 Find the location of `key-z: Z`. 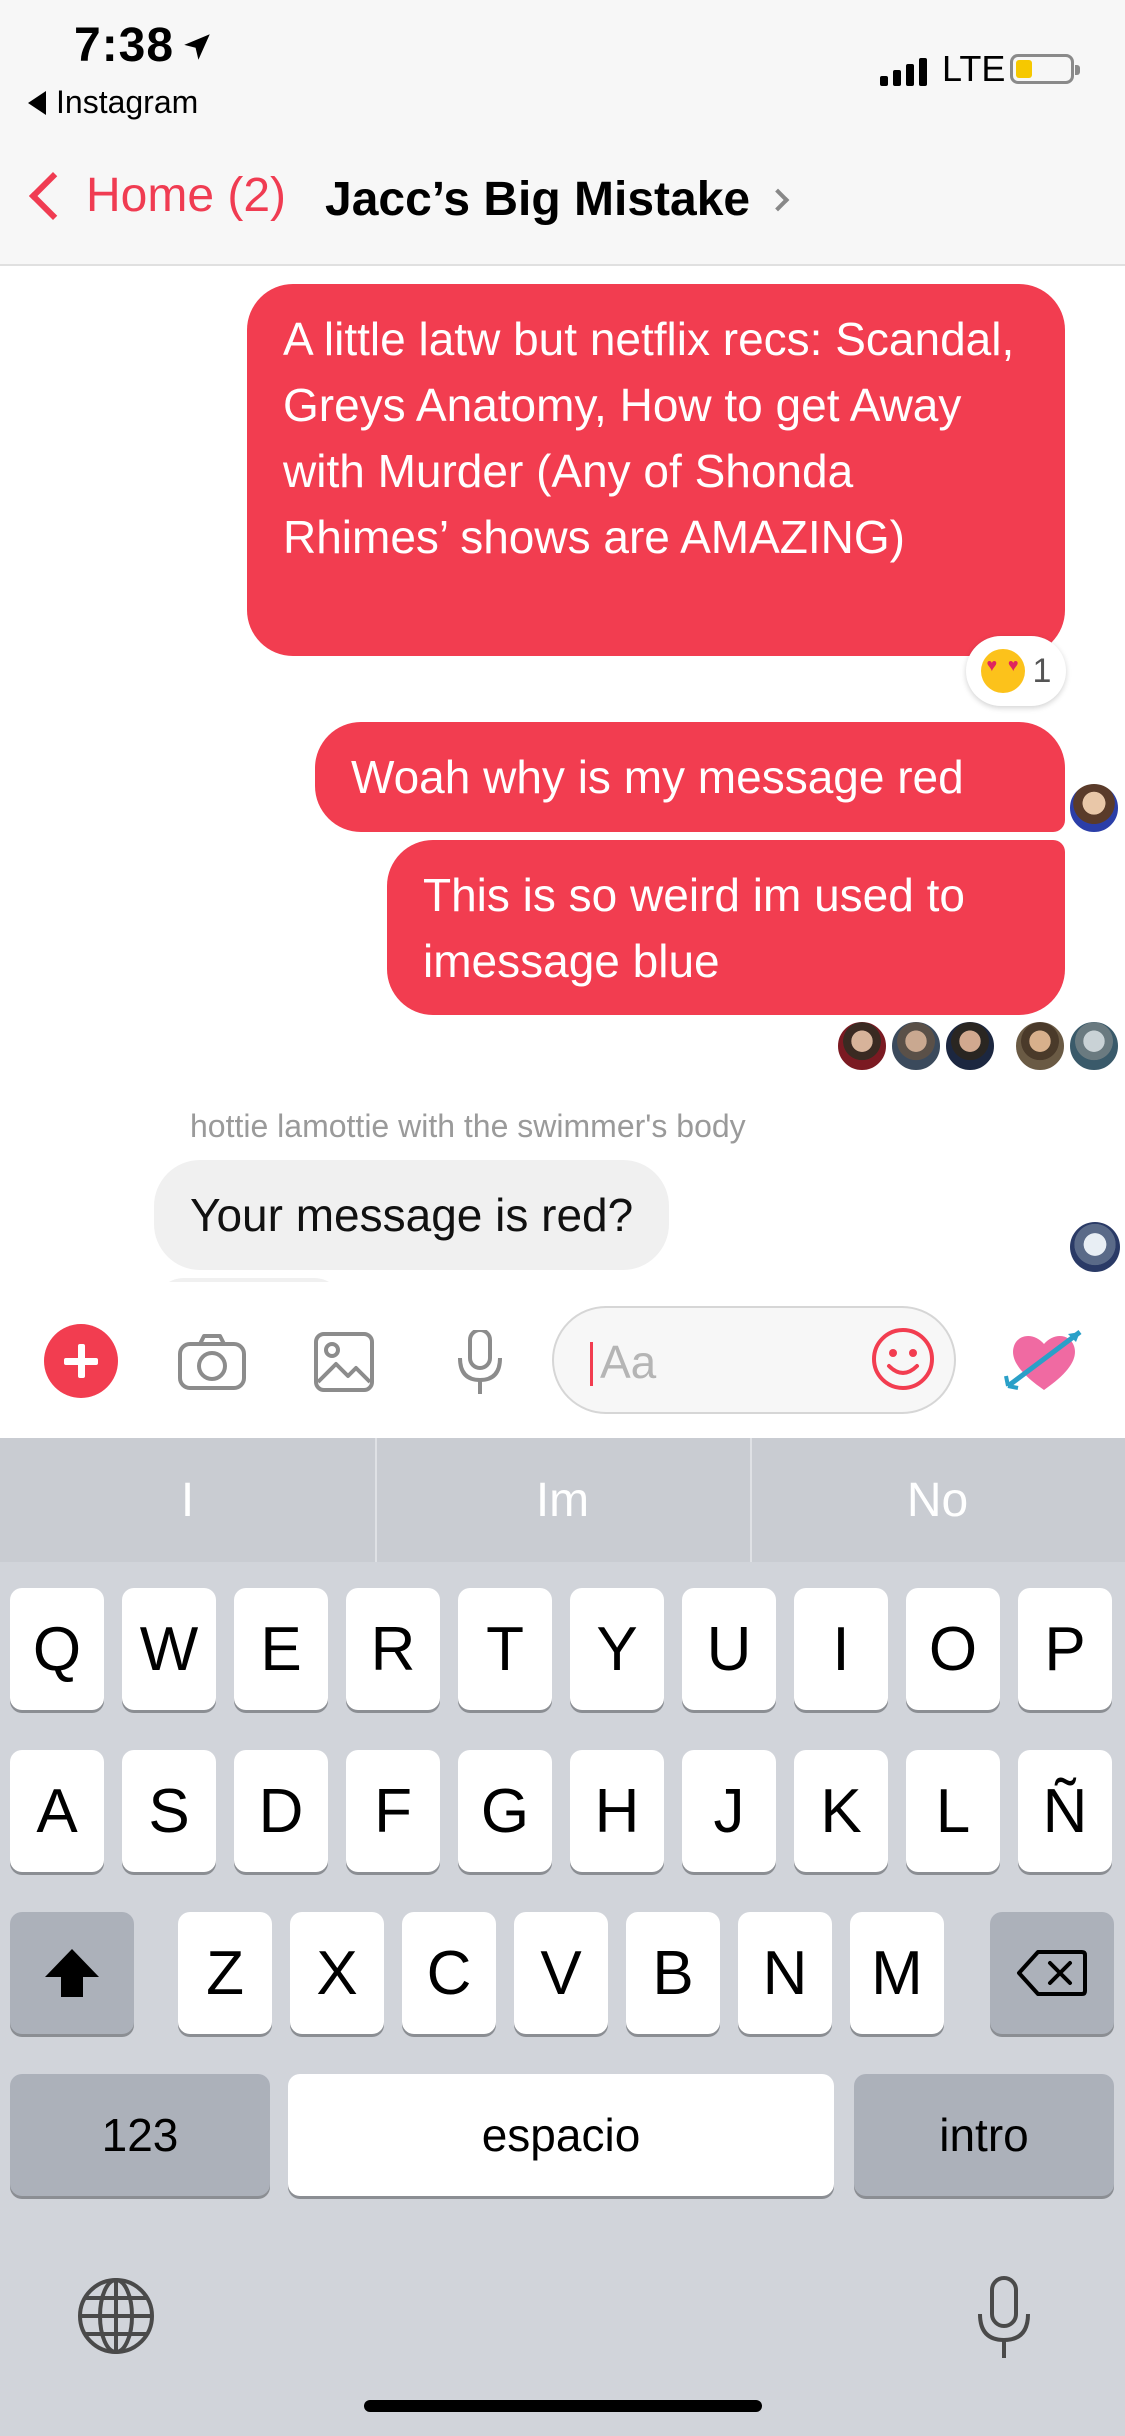

key-z: Z is located at coordinates (225, 1973).